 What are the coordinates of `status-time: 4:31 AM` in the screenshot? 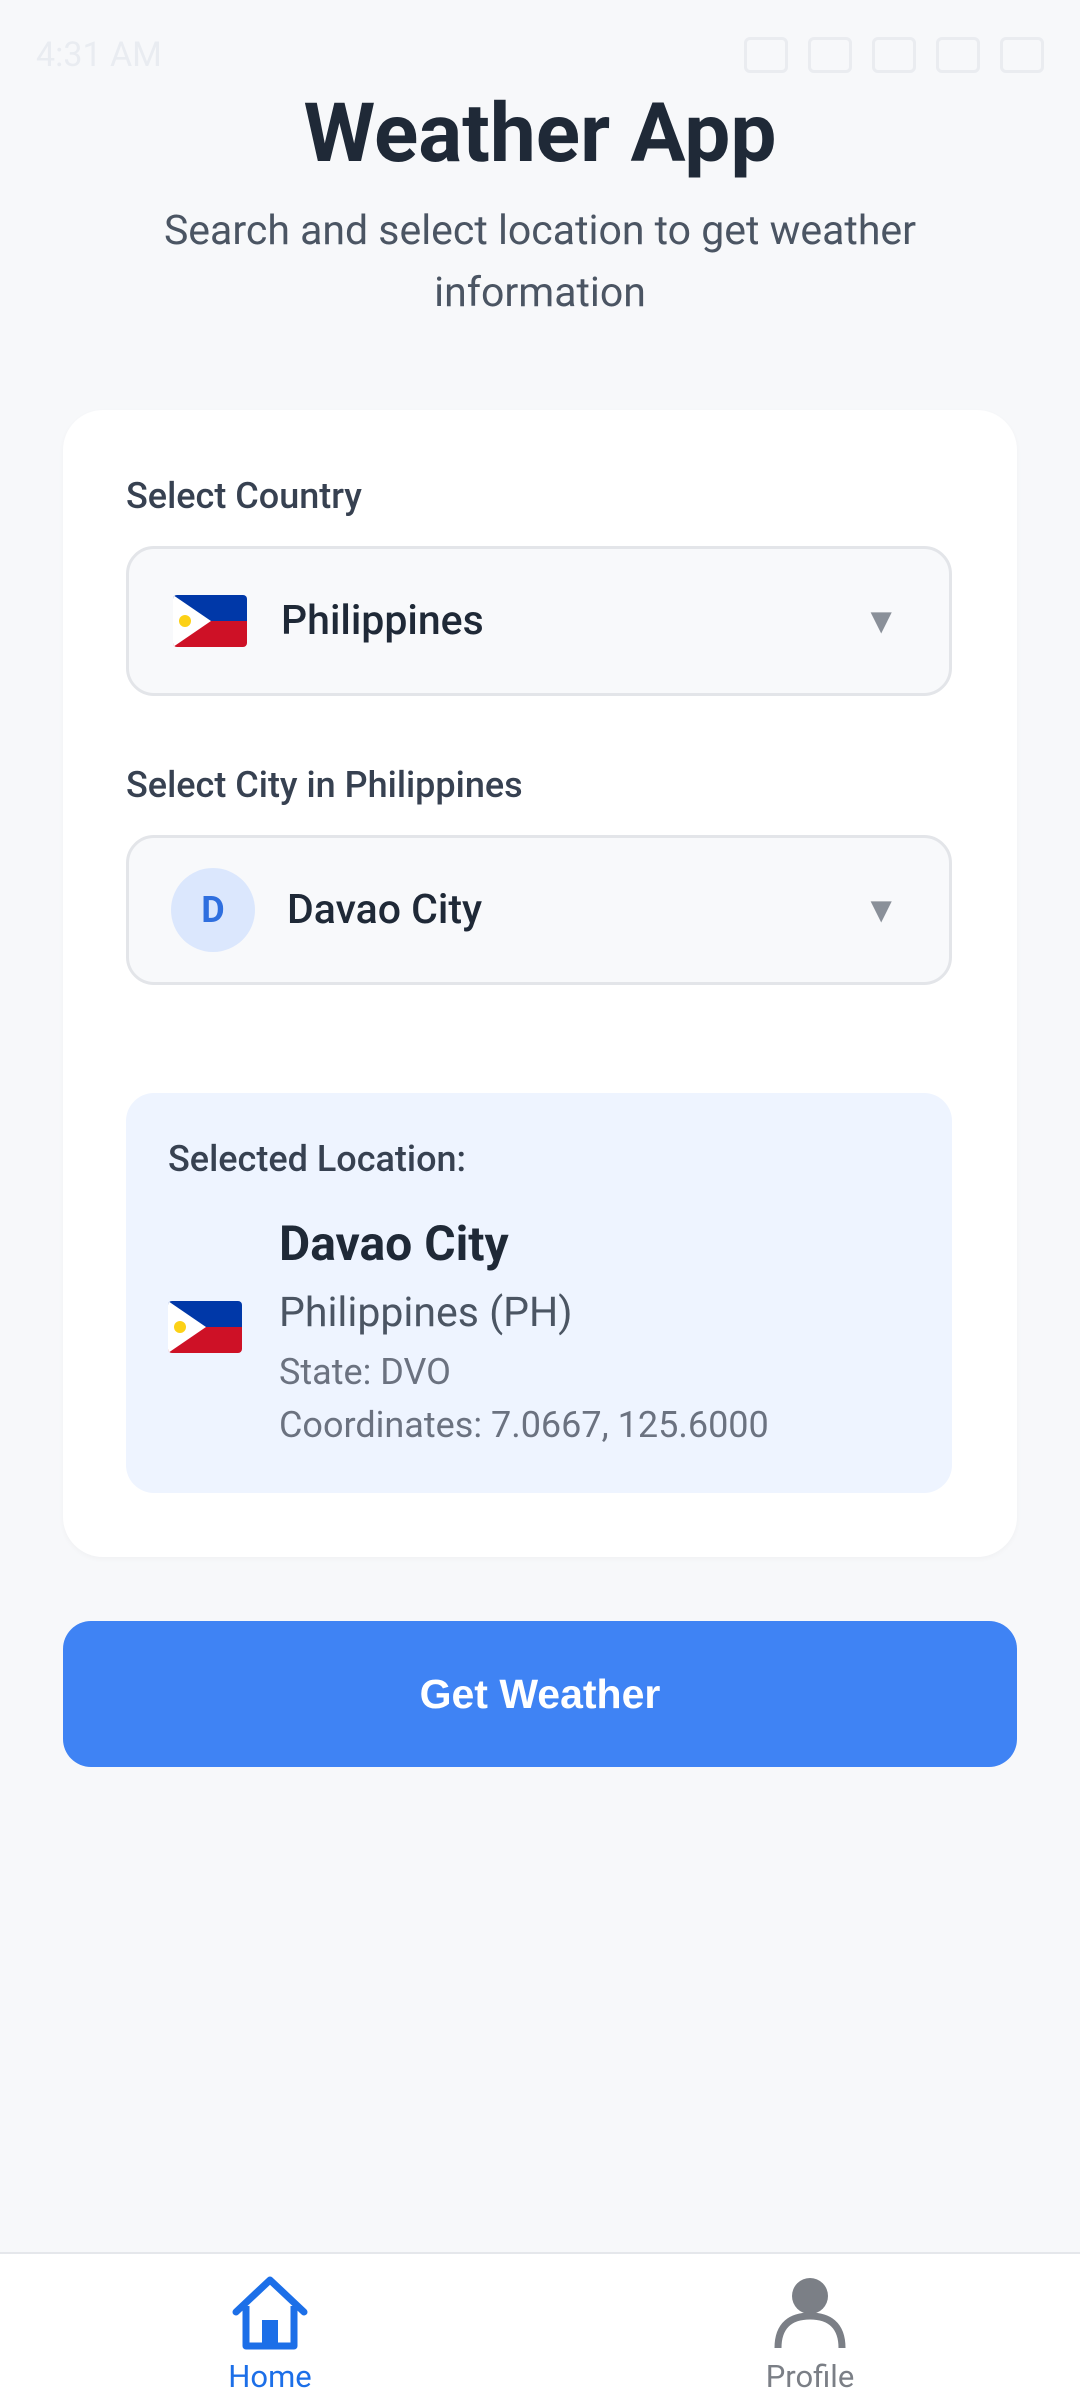 It's located at (99, 55).